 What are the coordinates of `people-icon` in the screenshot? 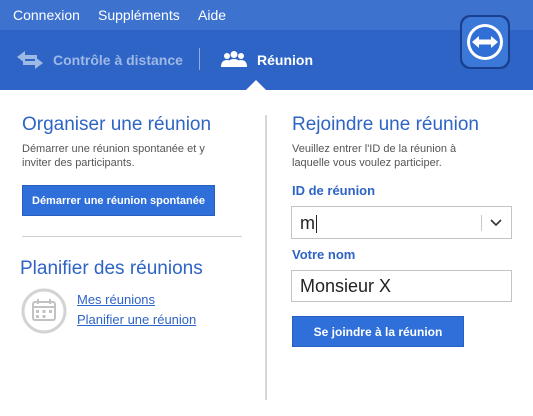 It's located at (234, 59).